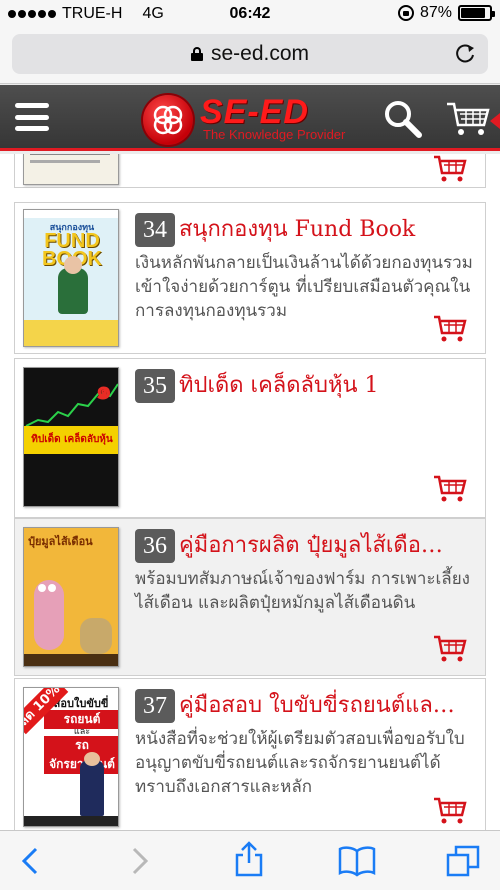 This screenshot has width=500, height=890. I want to click on battery-icon, so click(476, 13).